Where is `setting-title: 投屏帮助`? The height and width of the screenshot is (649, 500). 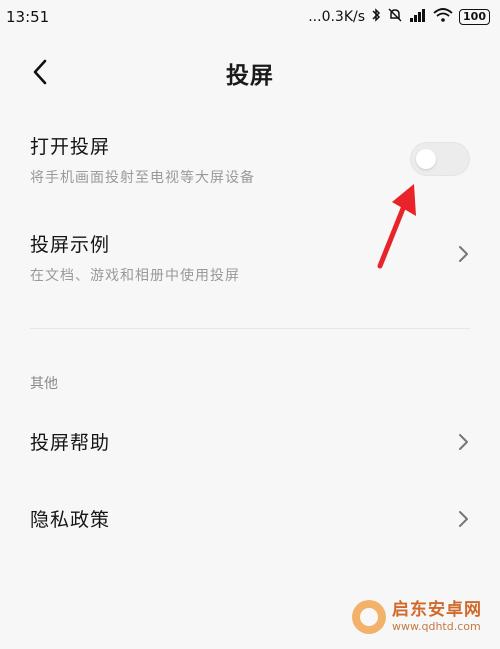 setting-title: 投屏帮助 is located at coordinates (70, 443).